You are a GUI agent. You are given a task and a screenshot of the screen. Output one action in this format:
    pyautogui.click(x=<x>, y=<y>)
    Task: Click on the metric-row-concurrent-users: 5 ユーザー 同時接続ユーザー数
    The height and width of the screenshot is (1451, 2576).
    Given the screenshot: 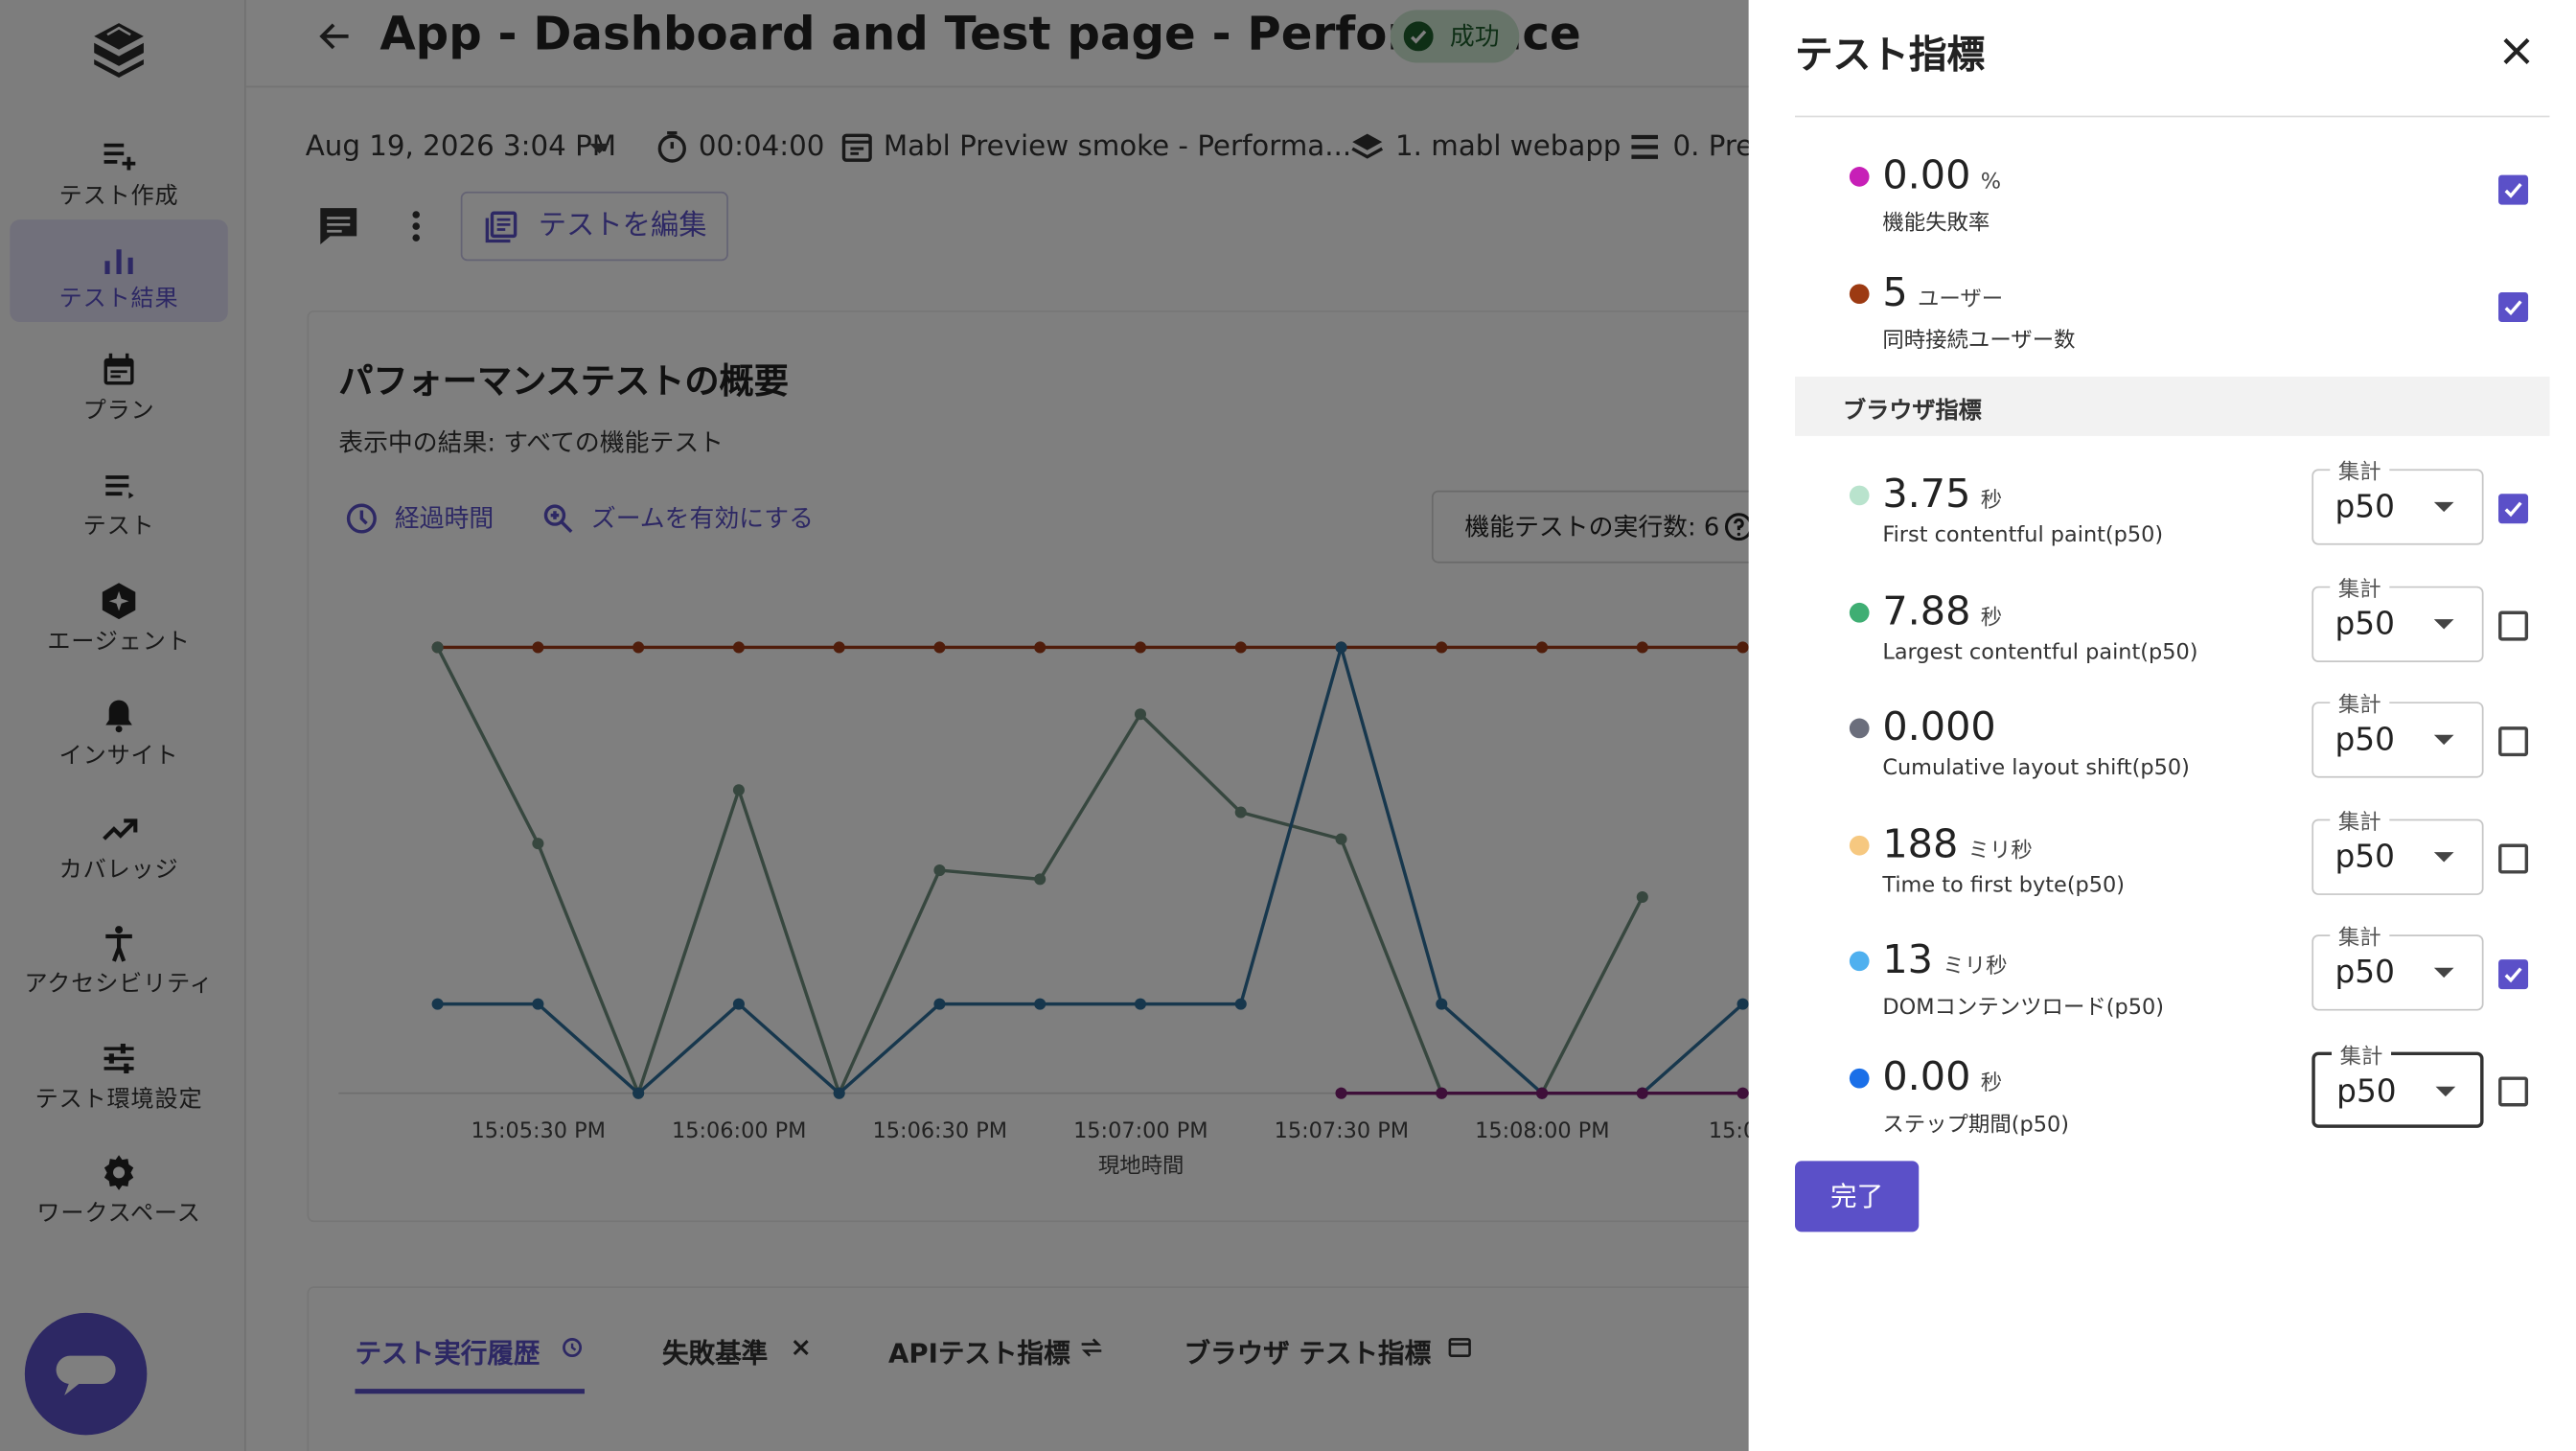 What is the action you would take?
    pyautogui.click(x=2172, y=311)
    